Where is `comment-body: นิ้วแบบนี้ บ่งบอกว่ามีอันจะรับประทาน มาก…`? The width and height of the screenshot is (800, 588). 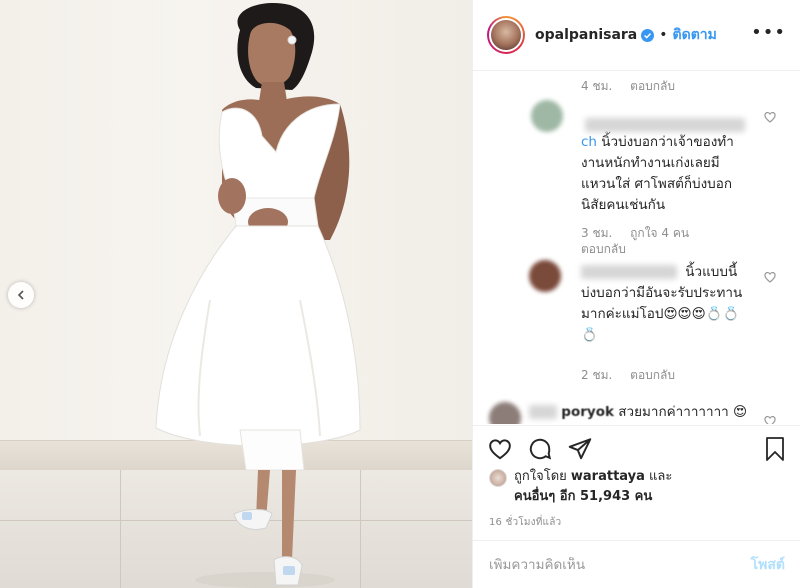
comment-body: นิ้วแบบนี้ บ่งบอกว่ามีอันจะรับประทาน มาก… is located at coordinates (683, 304).